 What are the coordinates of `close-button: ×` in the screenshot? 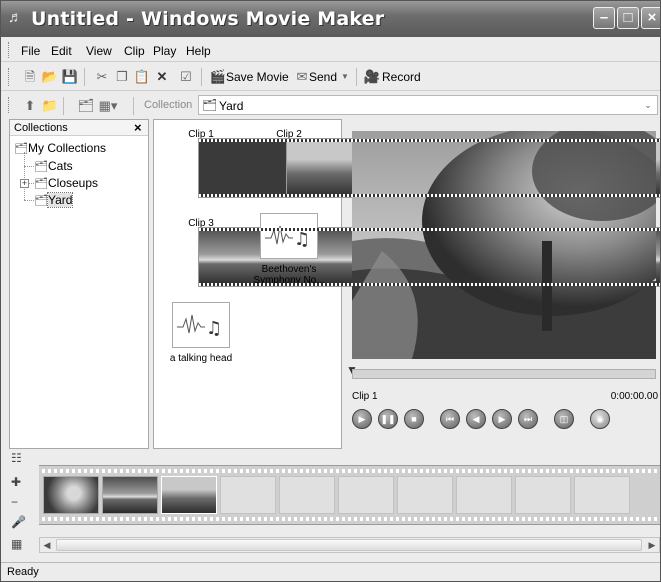 It's located at (650, 18).